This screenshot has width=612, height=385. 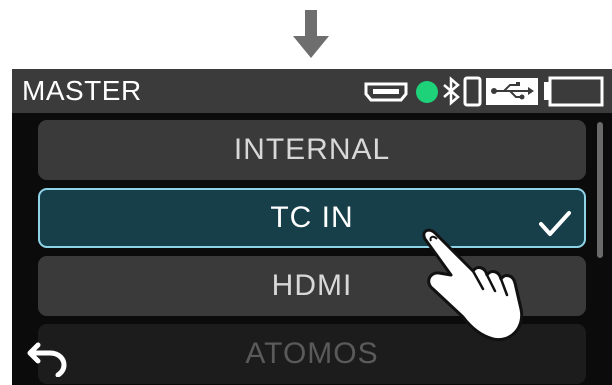 I want to click on checkmark-icon, so click(x=555, y=219).